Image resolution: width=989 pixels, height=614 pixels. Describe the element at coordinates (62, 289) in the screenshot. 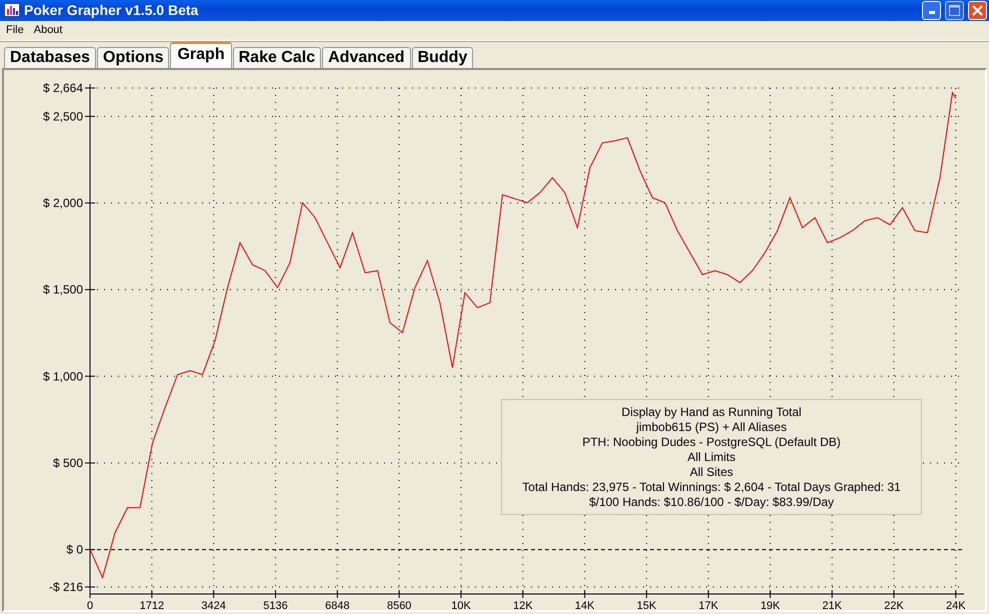

I see `y-tick-label: $ 1,500` at that location.